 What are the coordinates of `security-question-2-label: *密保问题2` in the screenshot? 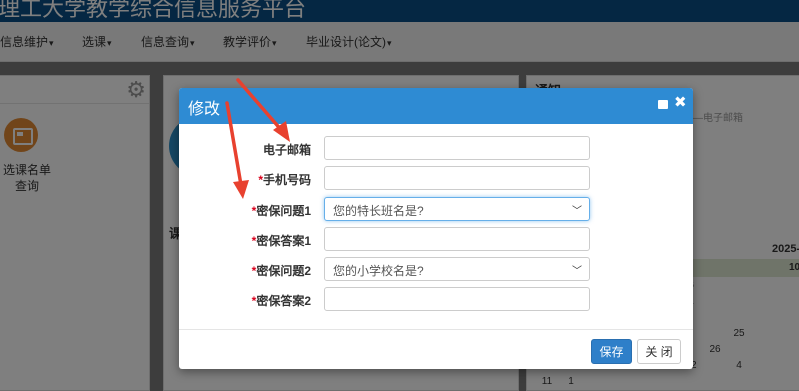 It's located at (275, 270).